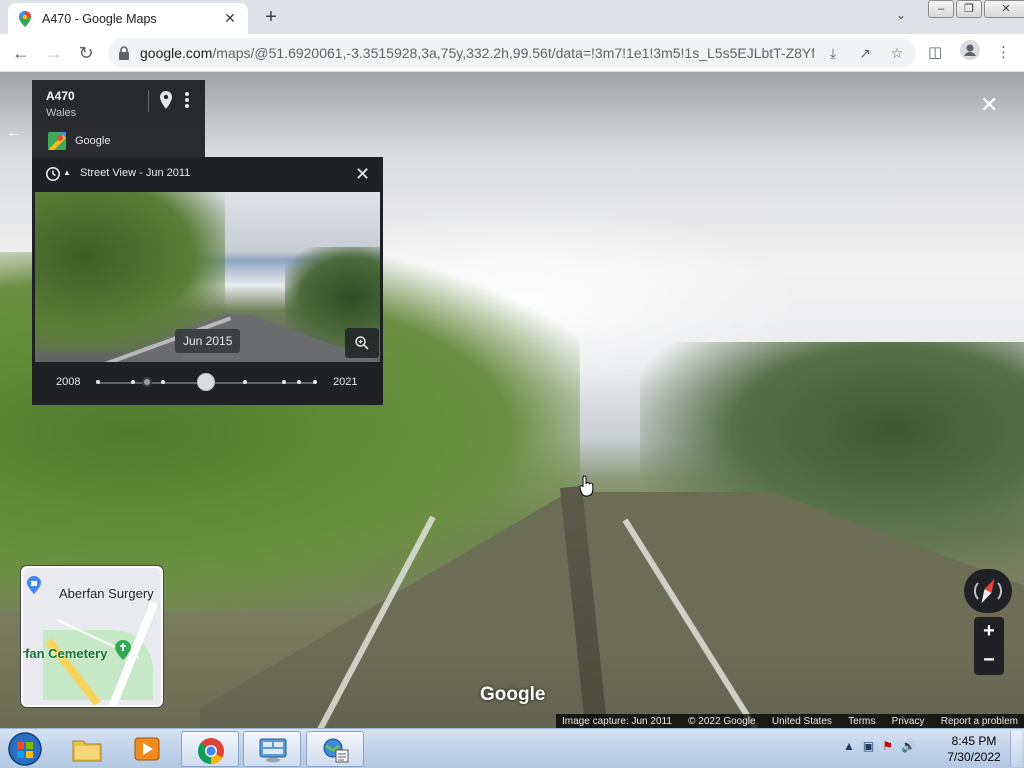  I want to click on report-problem-link: Report a problem, so click(979, 721).